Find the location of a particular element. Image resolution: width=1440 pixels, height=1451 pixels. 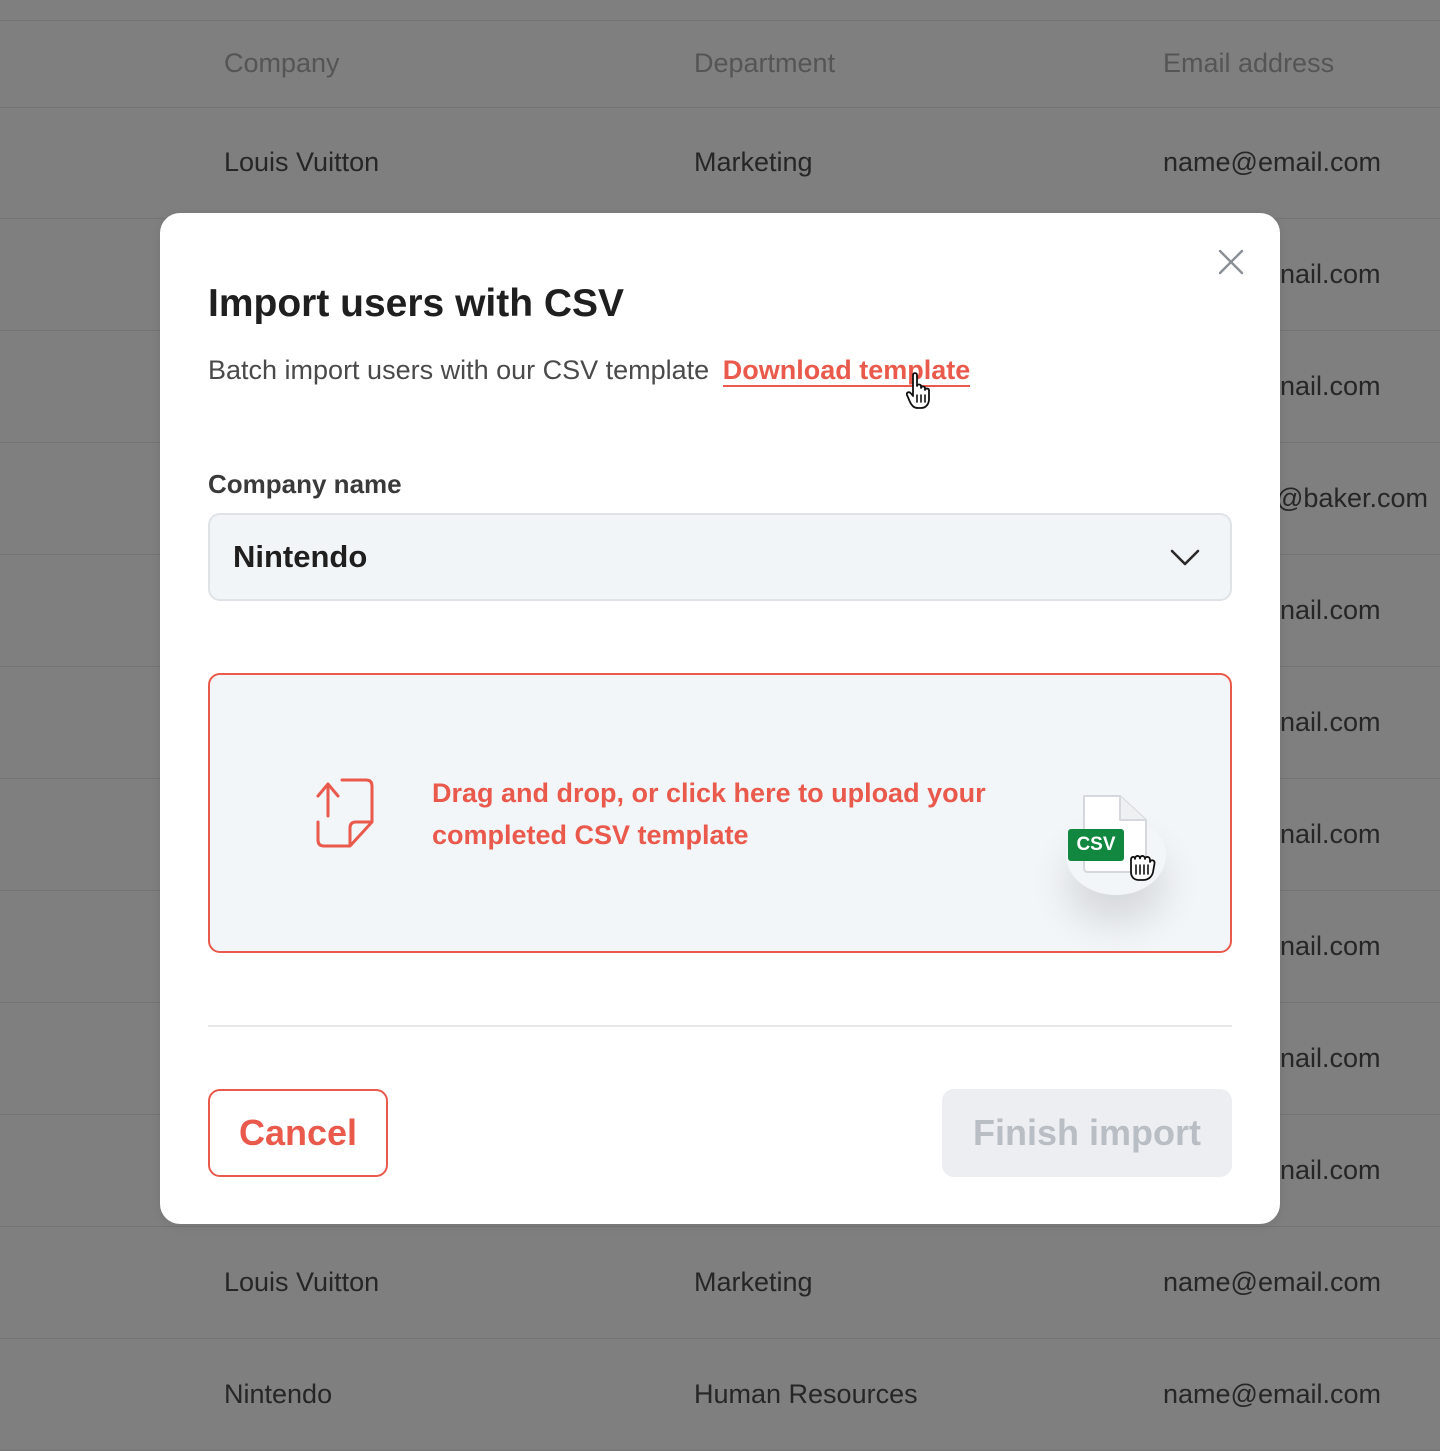

upload-file-icon is located at coordinates (345, 813).